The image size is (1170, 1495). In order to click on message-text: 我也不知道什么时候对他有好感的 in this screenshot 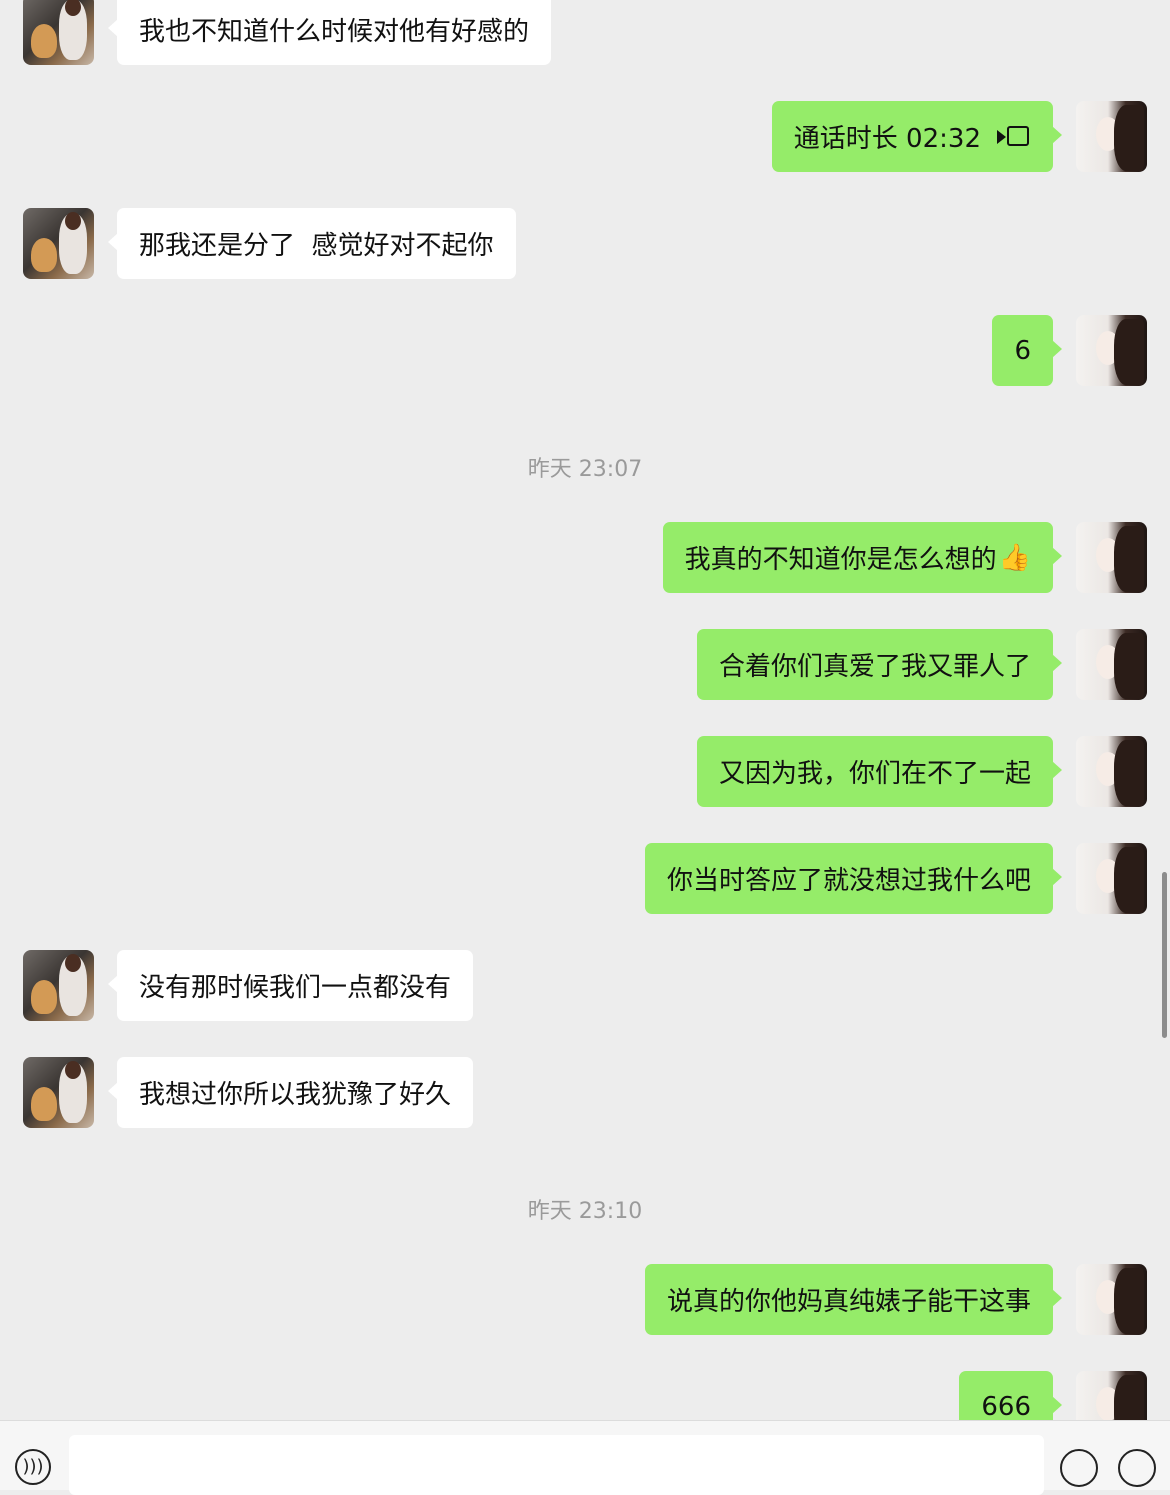, I will do `click(334, 32)`.